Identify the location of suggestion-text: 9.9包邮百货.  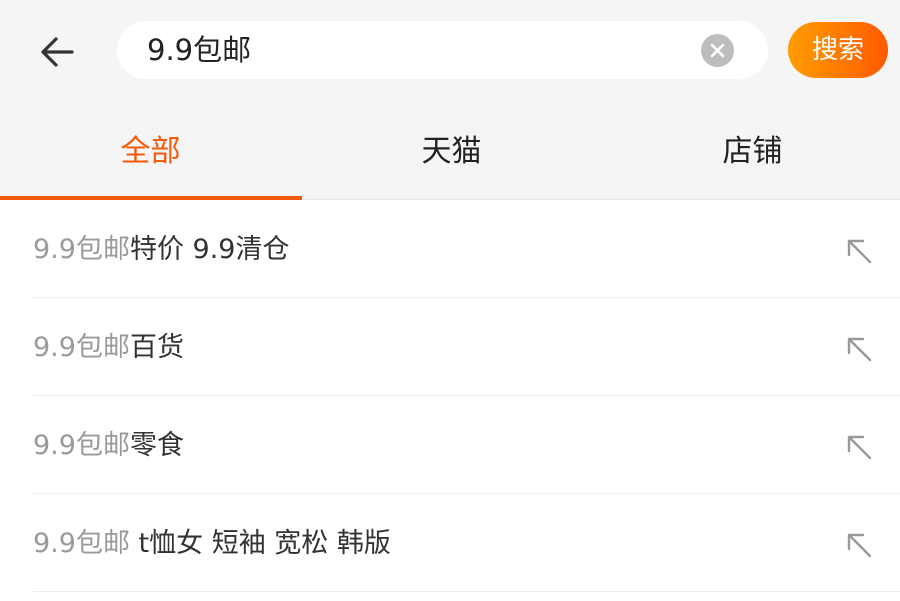
(108, 347).